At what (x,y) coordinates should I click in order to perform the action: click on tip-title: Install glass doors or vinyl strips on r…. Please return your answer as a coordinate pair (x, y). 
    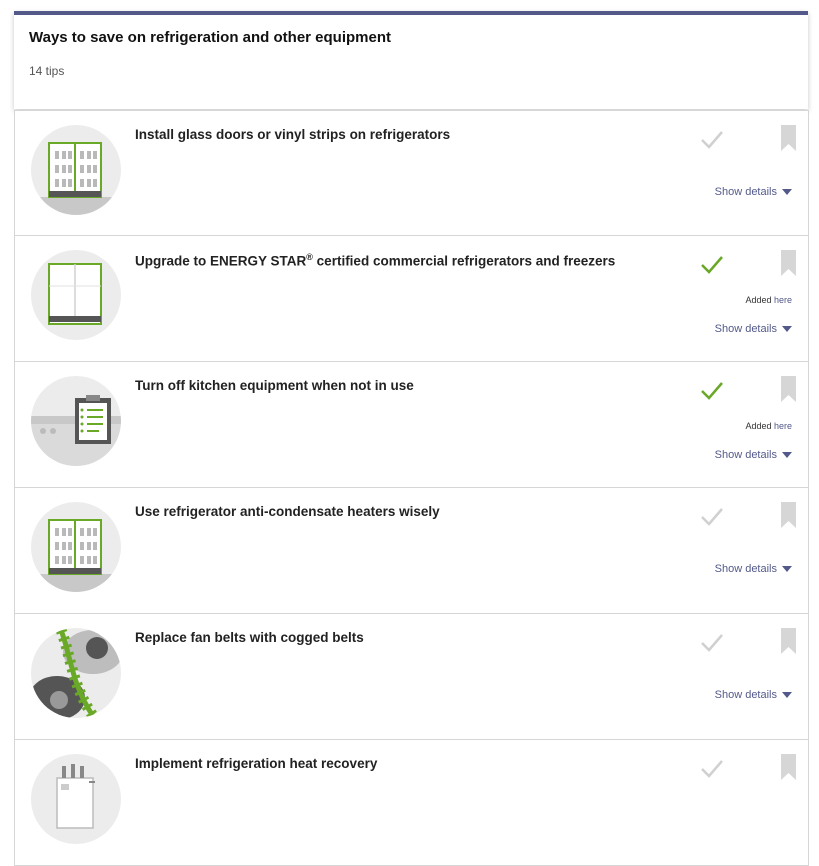
    Looking at the image, I should click on (293, 134).